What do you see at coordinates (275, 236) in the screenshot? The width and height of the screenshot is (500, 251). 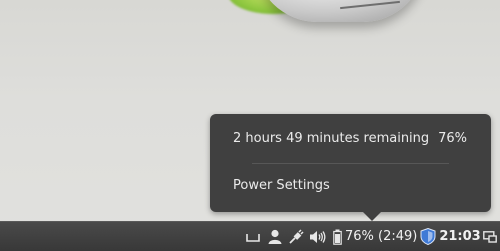 I see `user-icon` at bounding box center [275, 236].